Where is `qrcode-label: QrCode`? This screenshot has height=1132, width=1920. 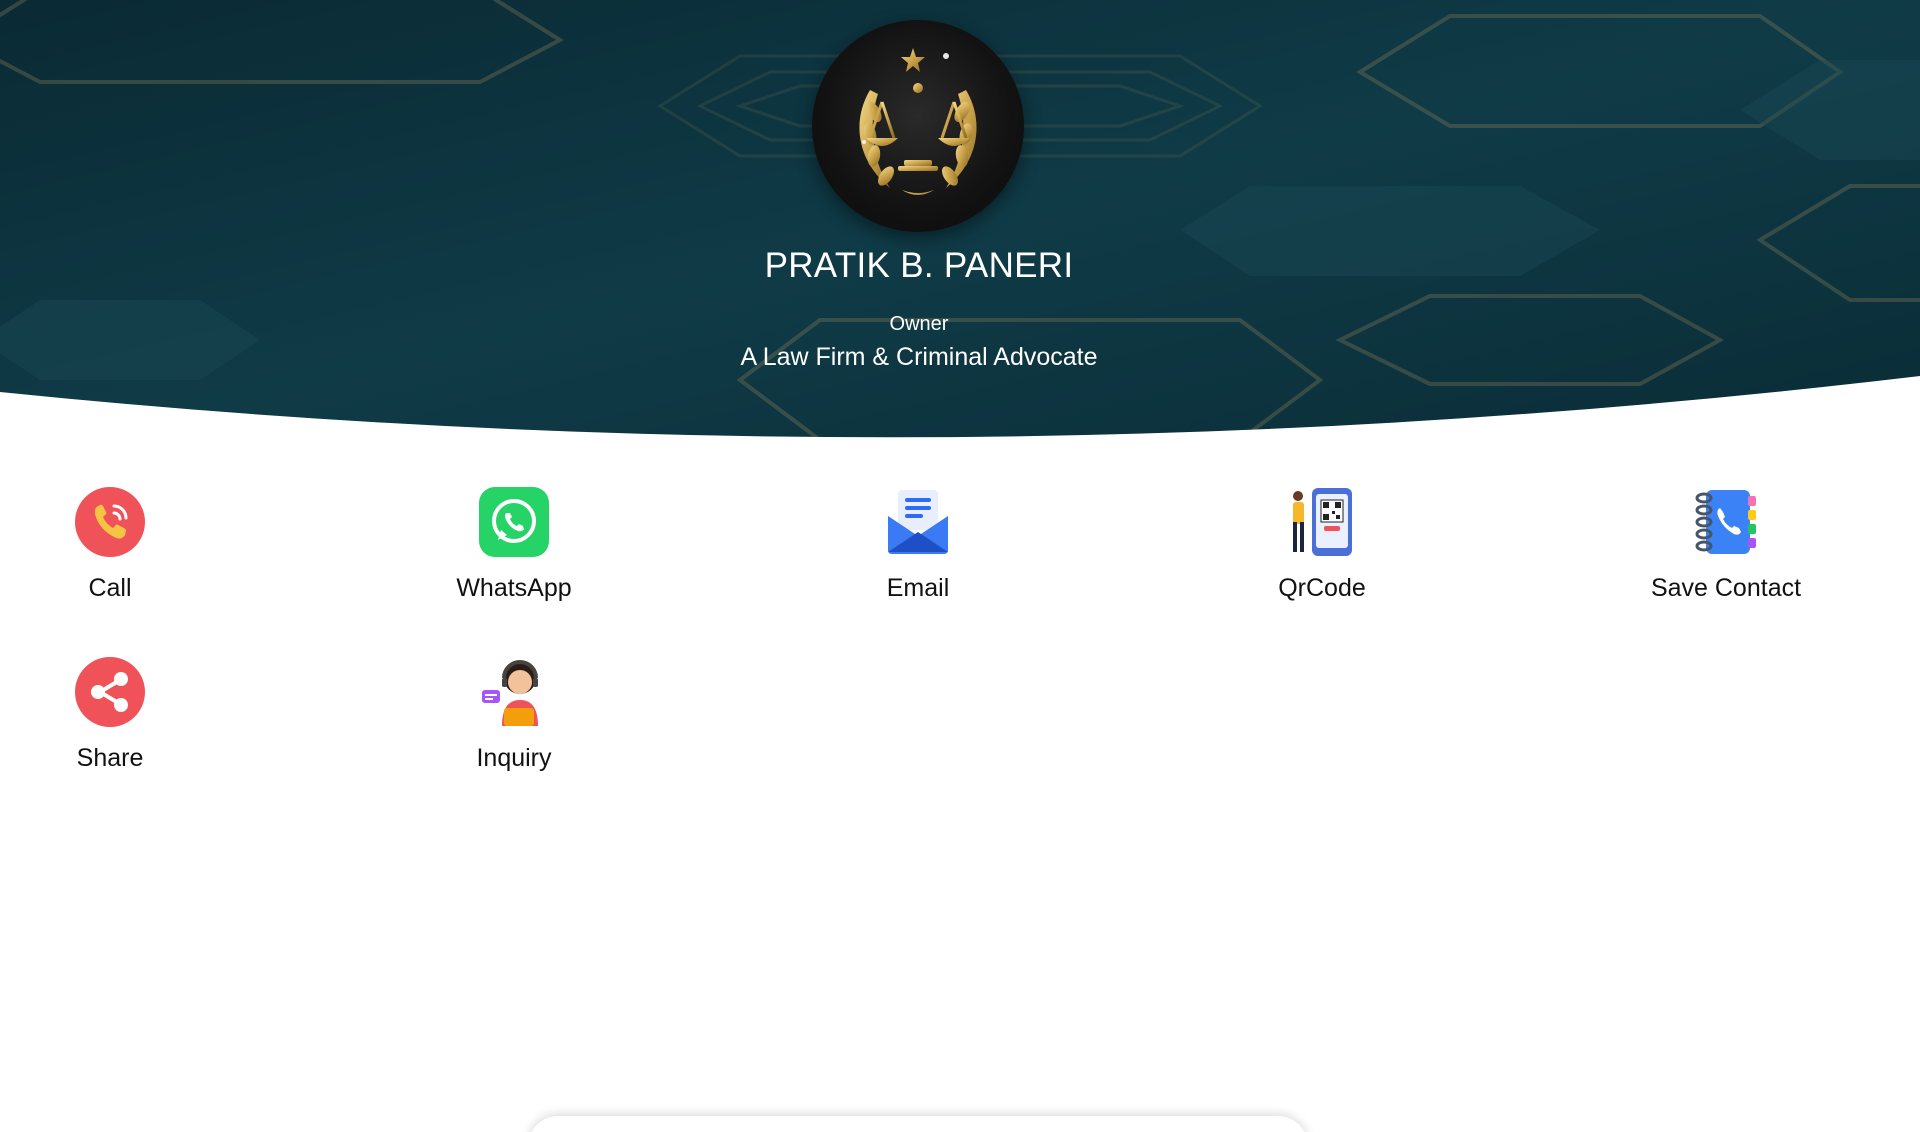 qrcode-label: QrCode is located at coordinates (1322, 588).